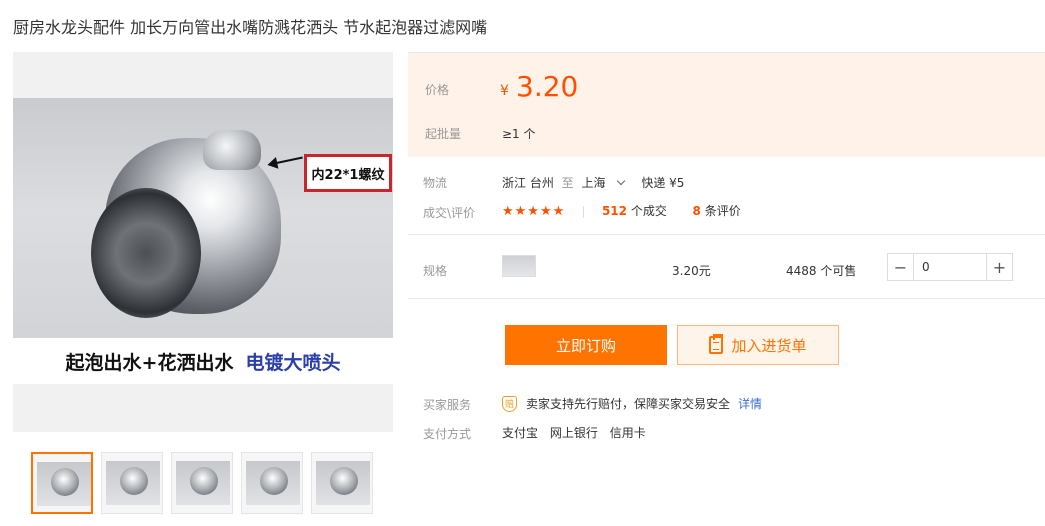 This screenshot has height=526, width=1045. I want to click on reviews-count: 8, so click(697, 211).